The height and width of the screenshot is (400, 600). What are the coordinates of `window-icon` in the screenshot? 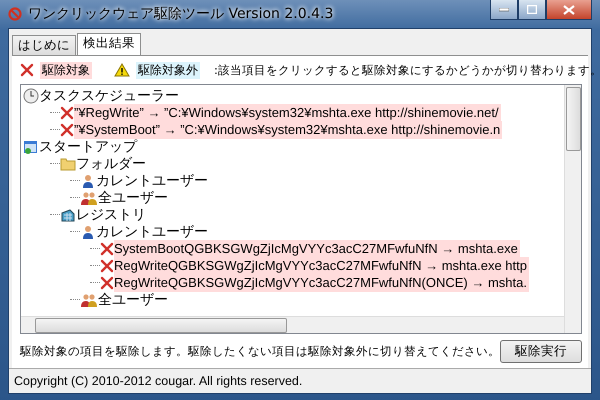 It's located at (31, 146).